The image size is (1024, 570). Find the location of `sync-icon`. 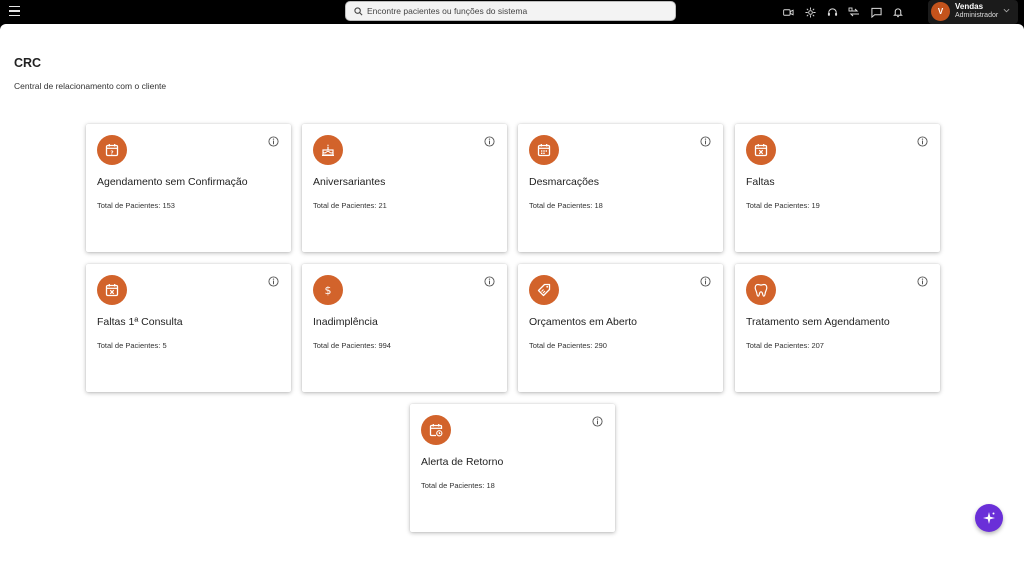

sync-icon is located at coordinates (854, 12).